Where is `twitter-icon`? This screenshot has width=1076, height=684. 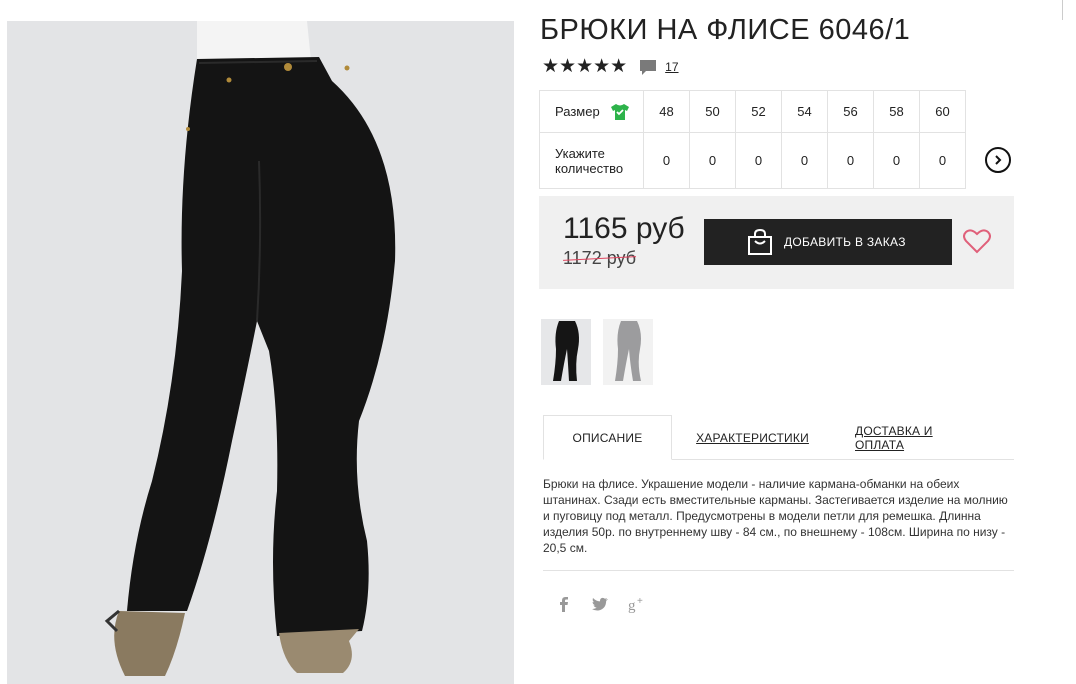
twitter-icon is located at coordinates (600, 604).